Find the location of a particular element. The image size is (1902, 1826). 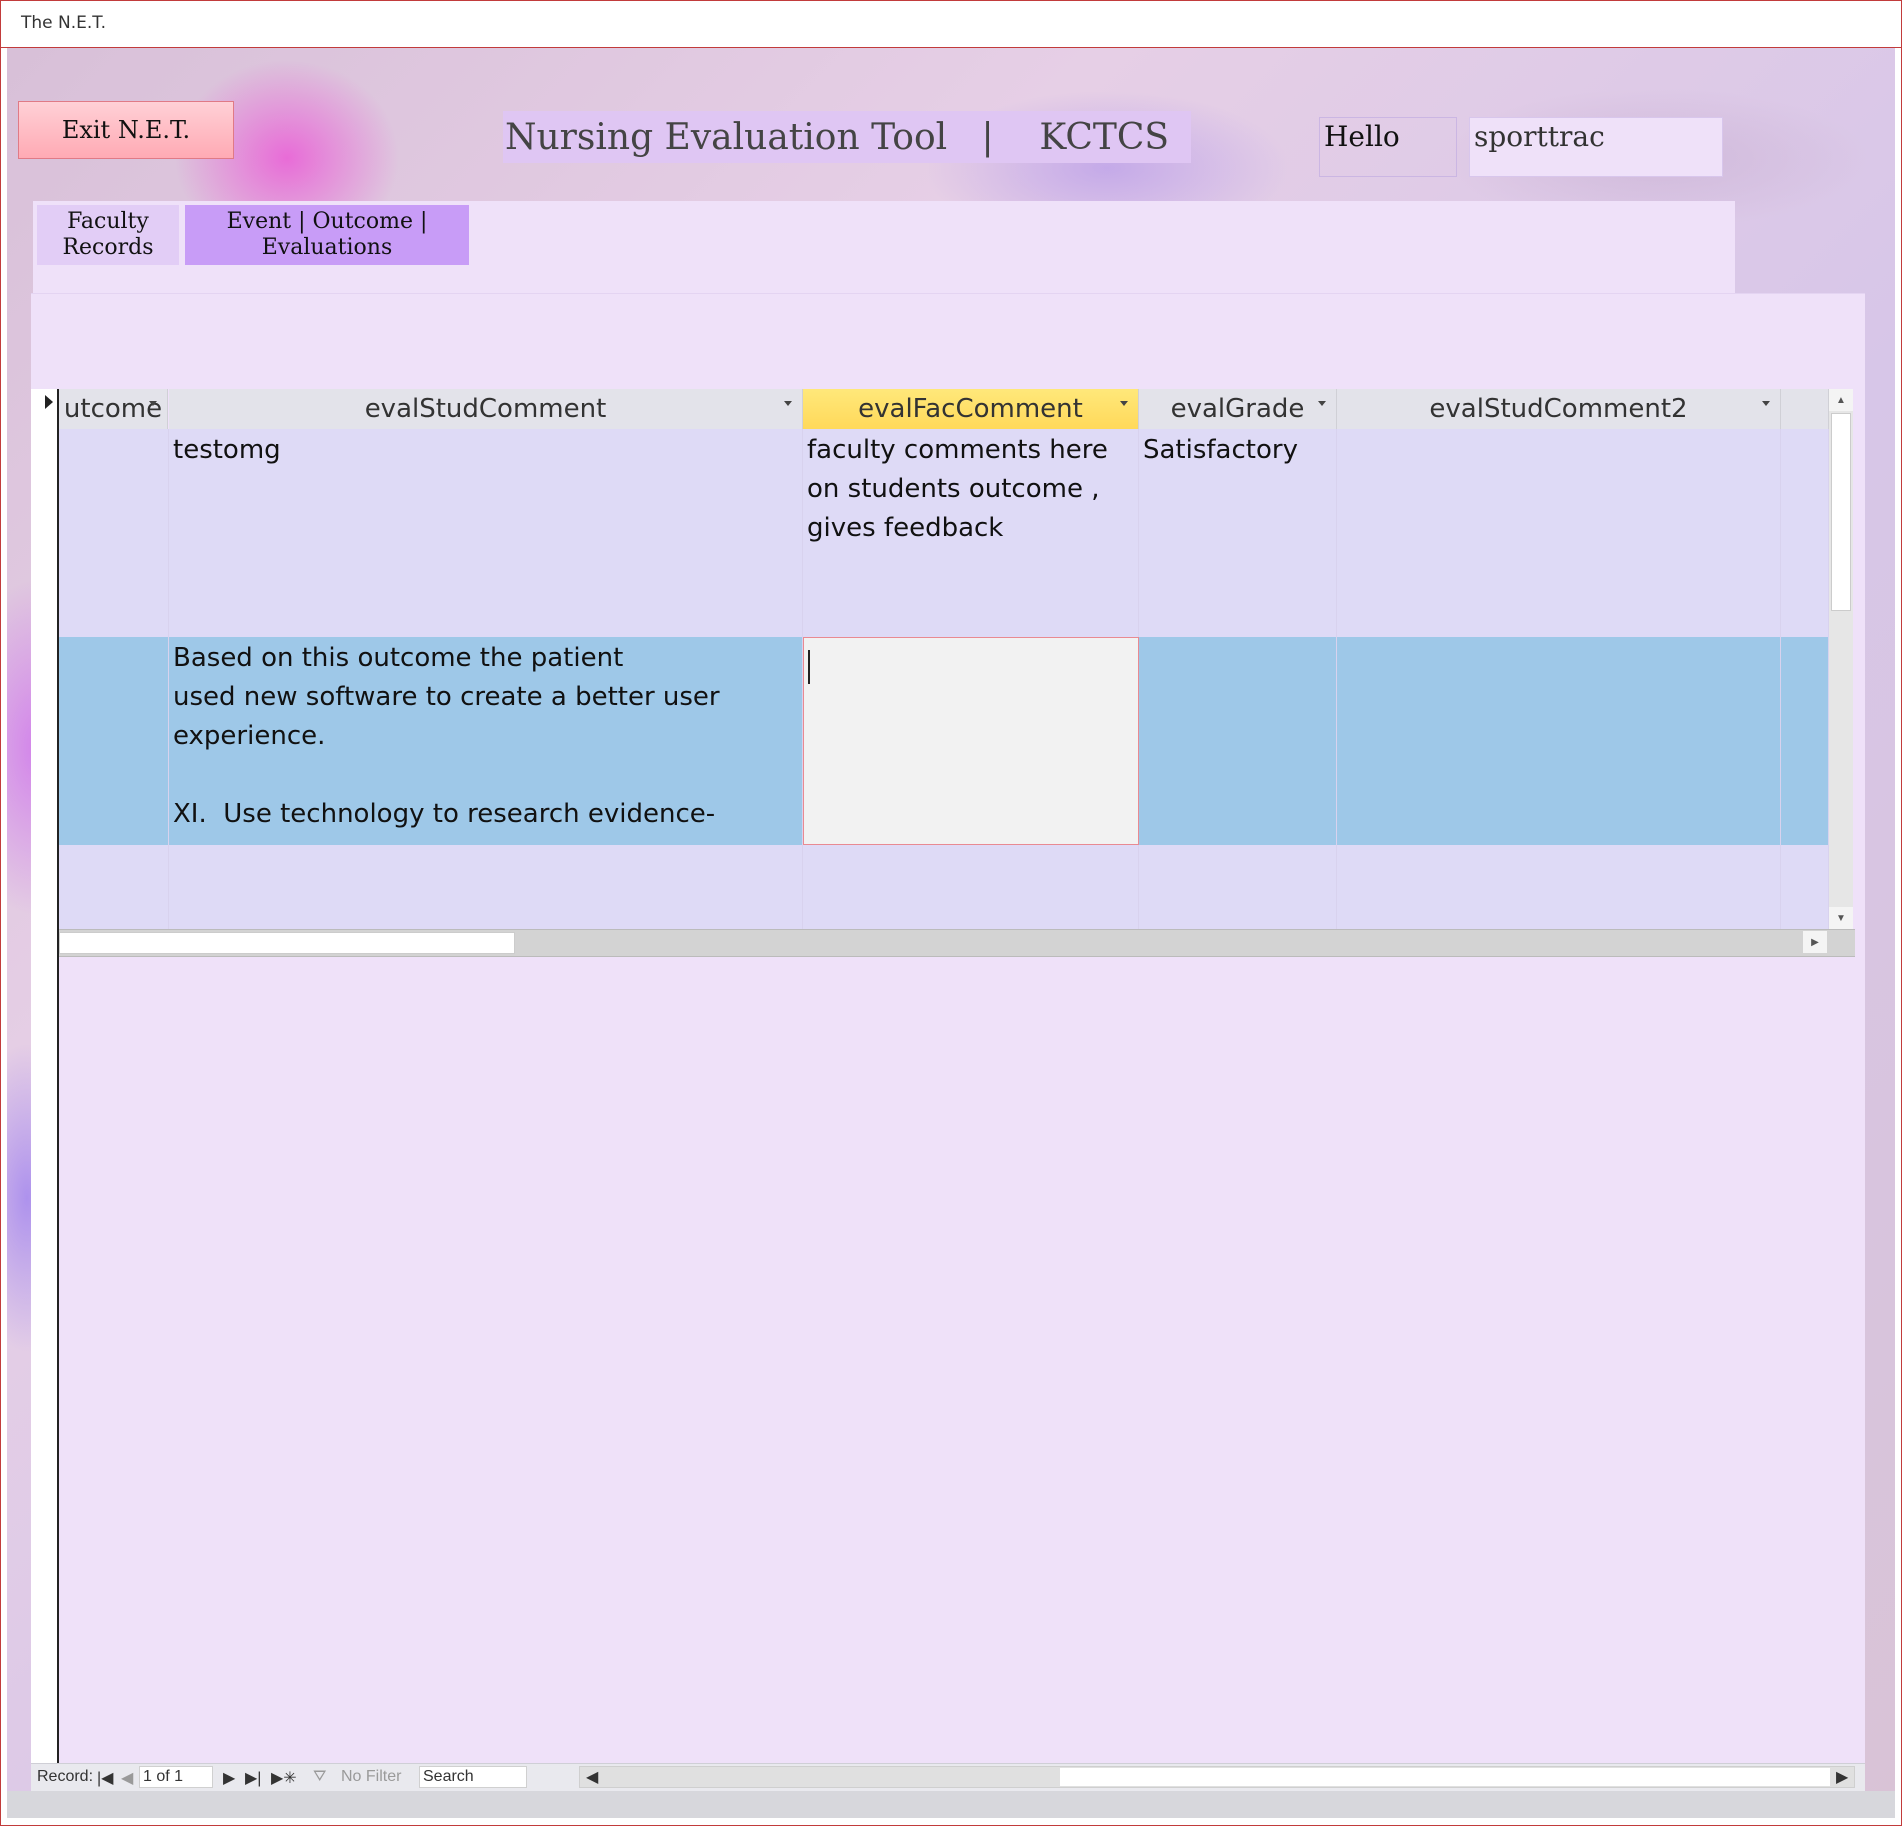

column-header-overflow is located at coordinates (1805, 409).